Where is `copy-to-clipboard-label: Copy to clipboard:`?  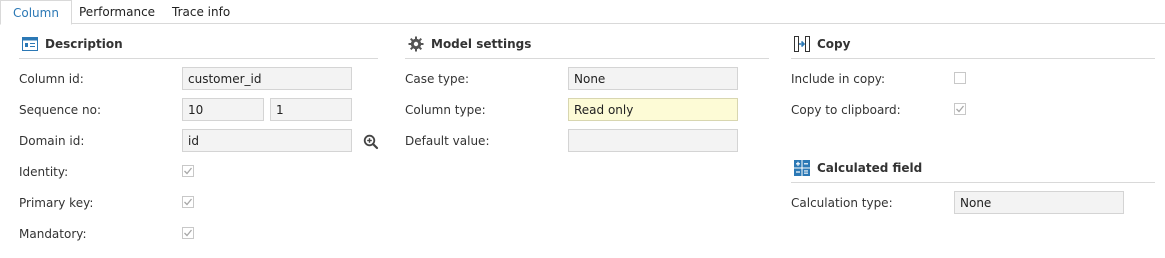 copy-to-clipboard-label: Copy to clipboard: is located at coordinates (846, 110).